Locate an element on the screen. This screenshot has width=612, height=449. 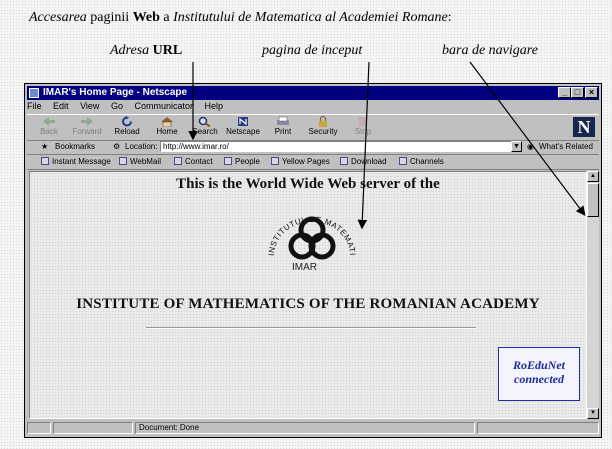
url-input: http://www.imar.ro/ is located at coordinates (336, 146).